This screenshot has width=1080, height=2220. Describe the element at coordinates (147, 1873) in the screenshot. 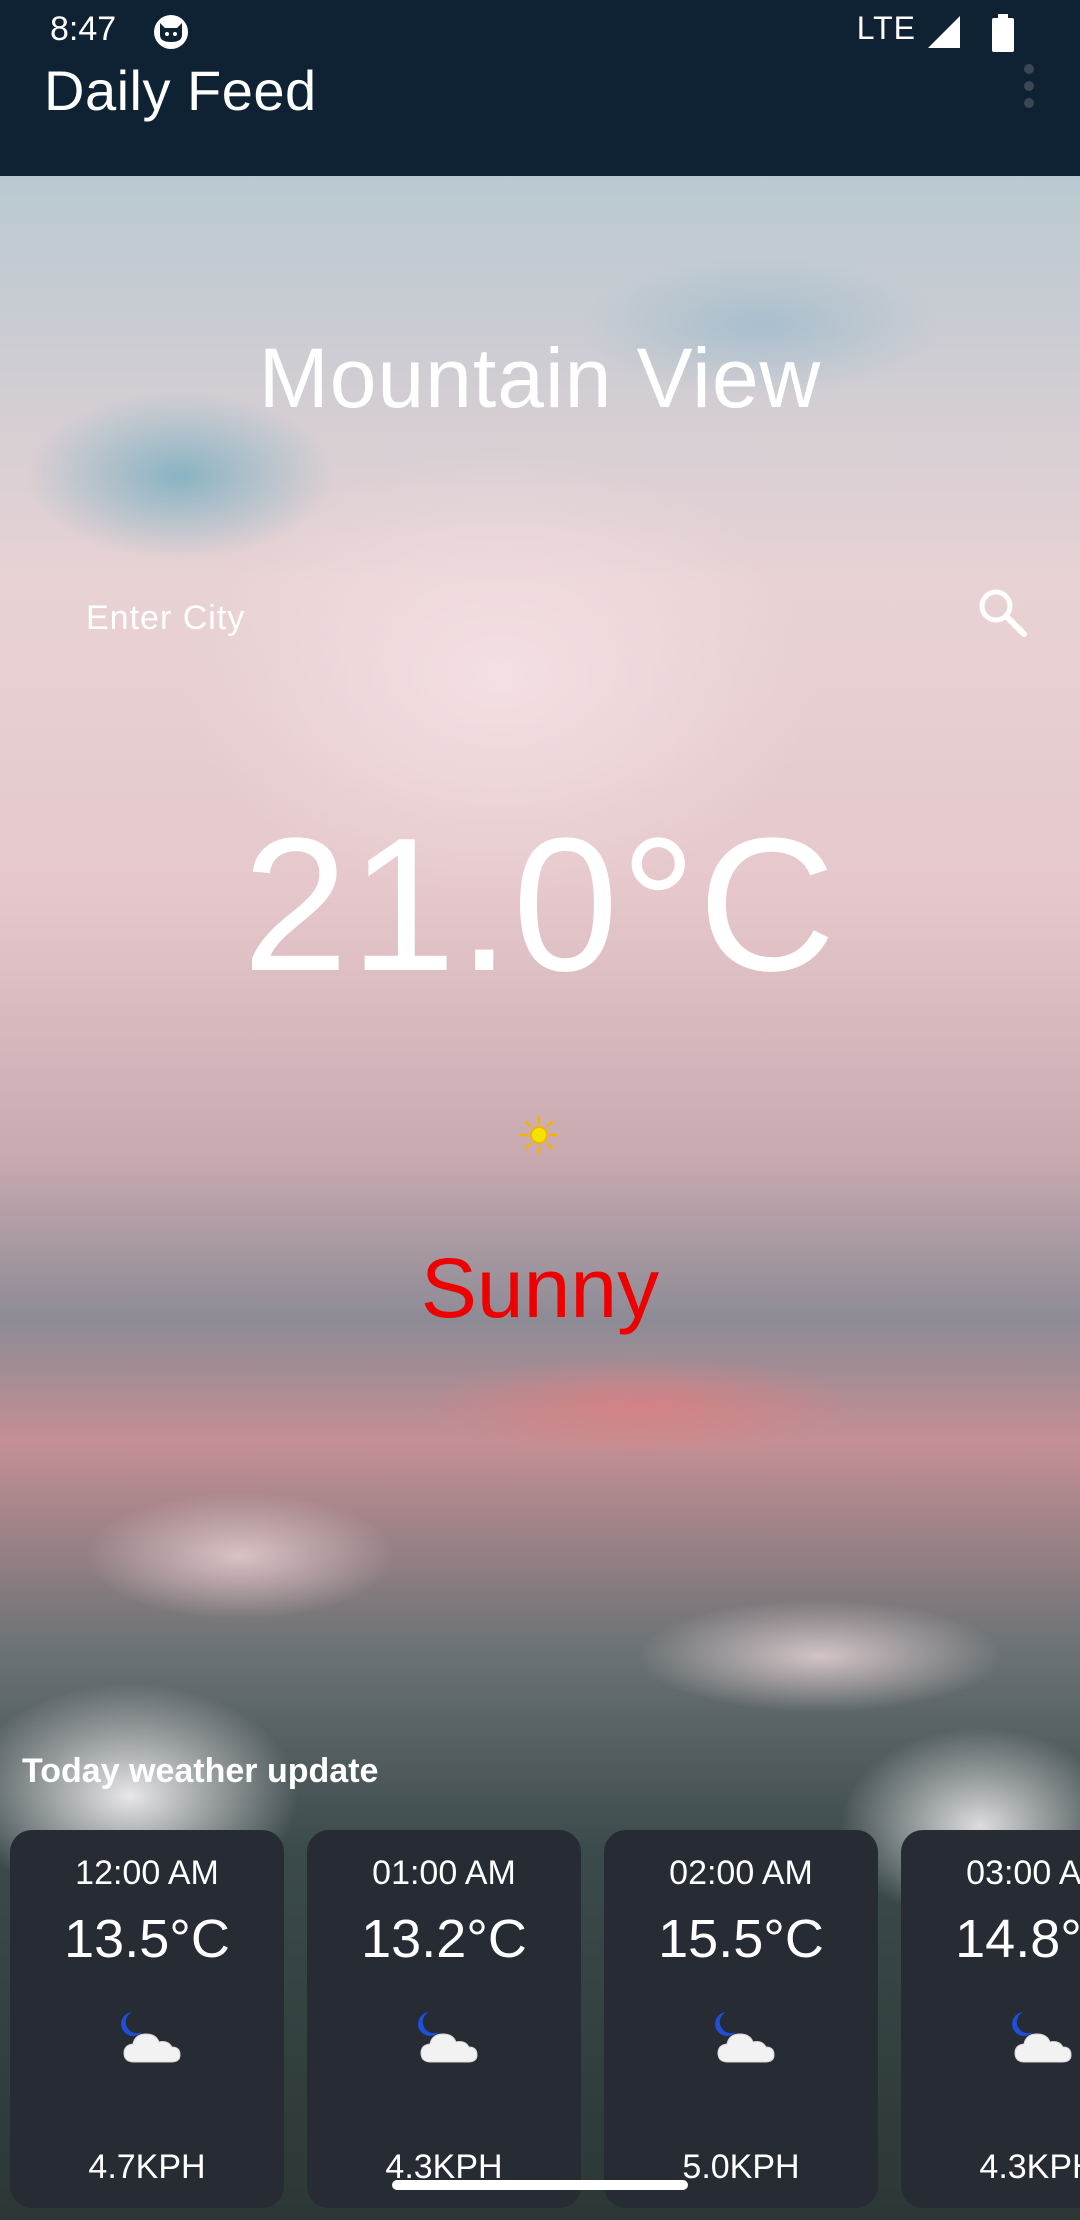

I see `hourly-time: 12:00 AM` at that location.